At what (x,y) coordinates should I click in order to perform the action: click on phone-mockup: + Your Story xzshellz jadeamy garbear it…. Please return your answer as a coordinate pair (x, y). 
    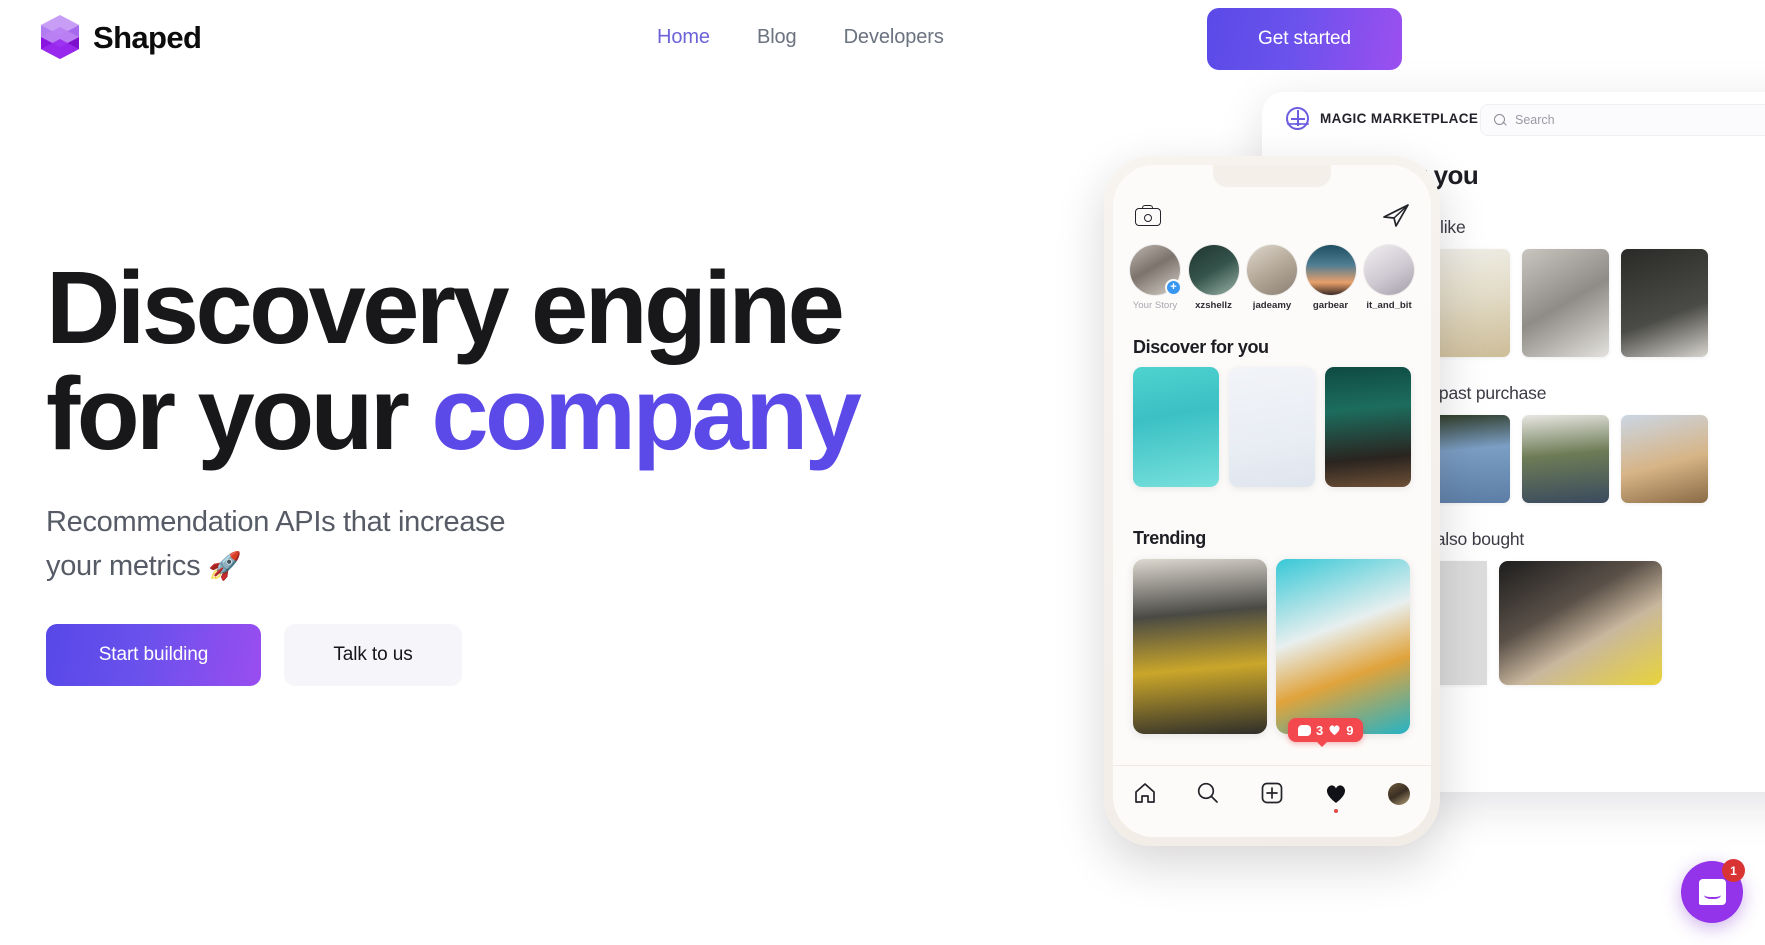
    Looking at the image, I should click on (1272, 501).